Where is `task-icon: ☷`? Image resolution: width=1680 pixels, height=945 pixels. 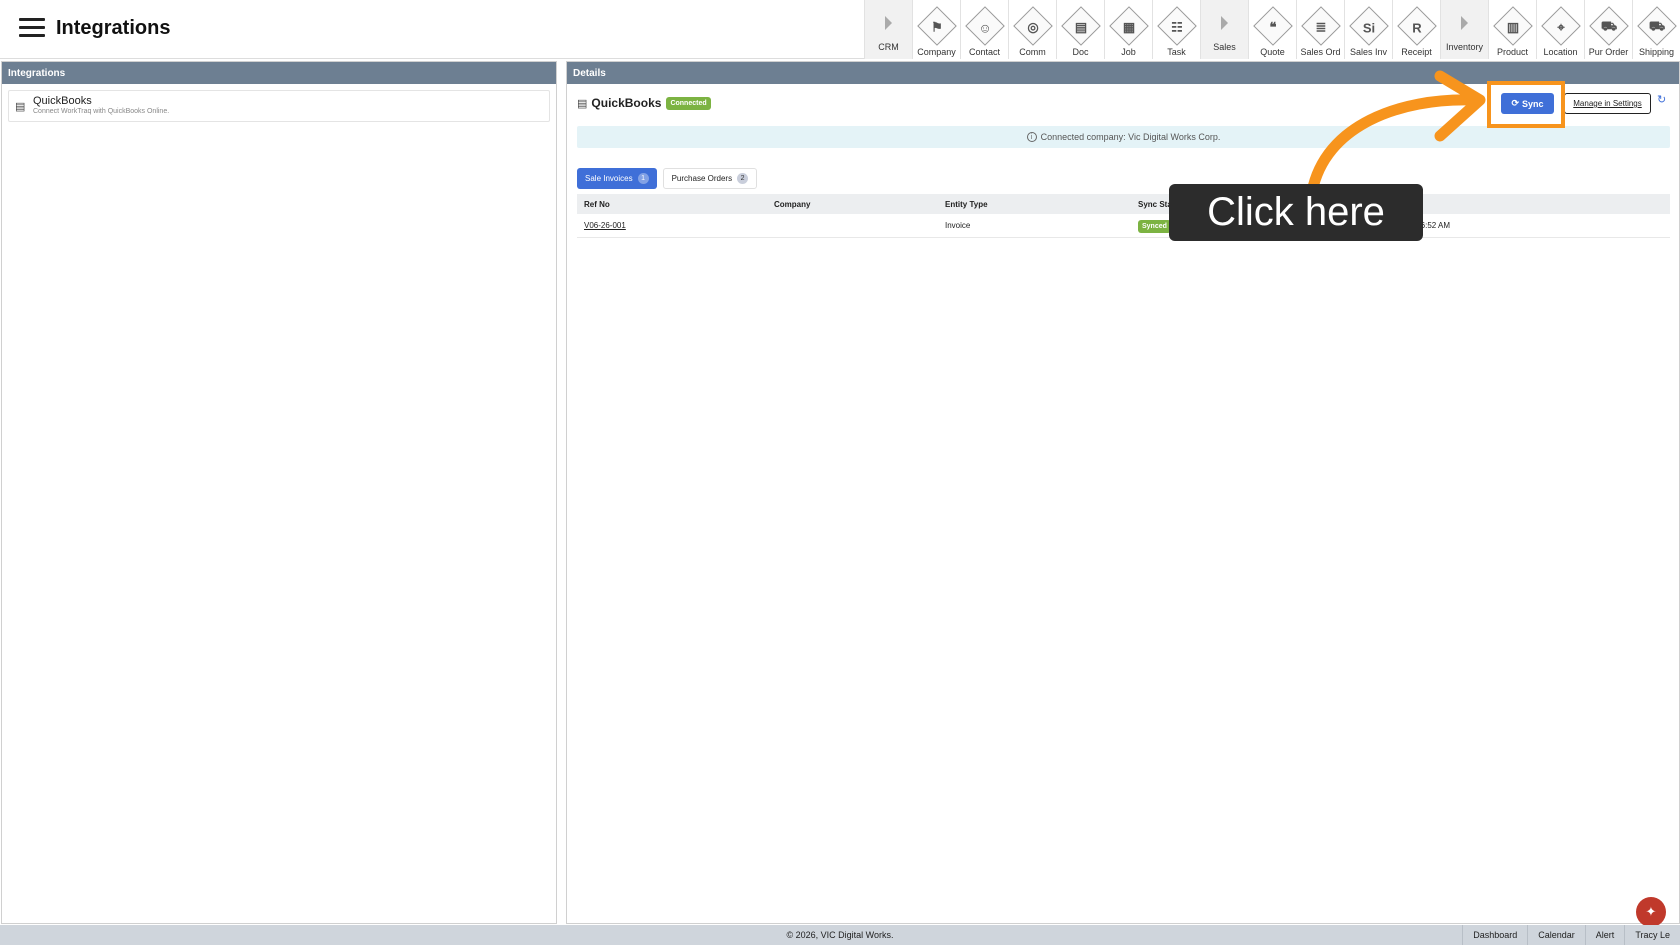 task-icon: ☷ is located at coordinates (1176, 26).